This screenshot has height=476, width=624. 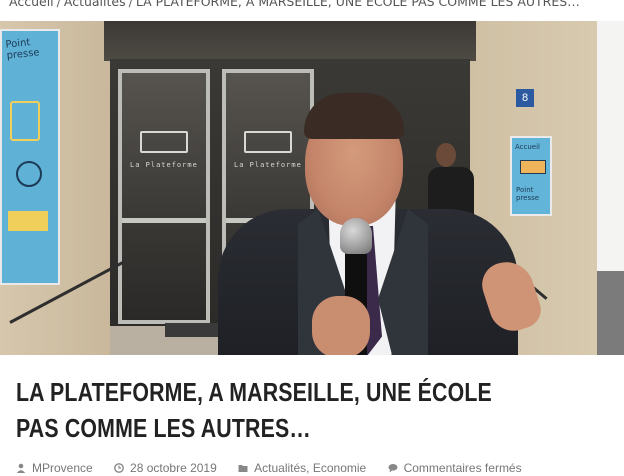 What do you see at coordinates (21, 468) in the screenshot?
I see `user-icon` at bounding box center [21, 468].